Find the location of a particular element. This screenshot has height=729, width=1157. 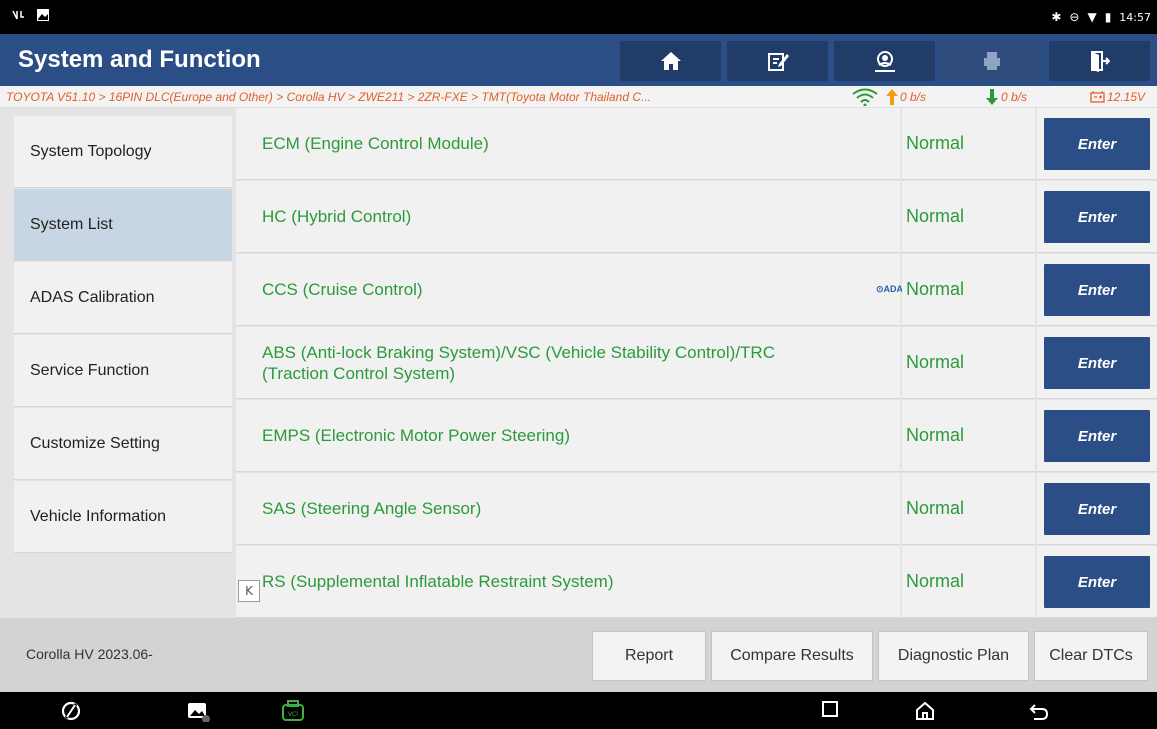

clock: 14:57 is located at coordinates (1135, 17).